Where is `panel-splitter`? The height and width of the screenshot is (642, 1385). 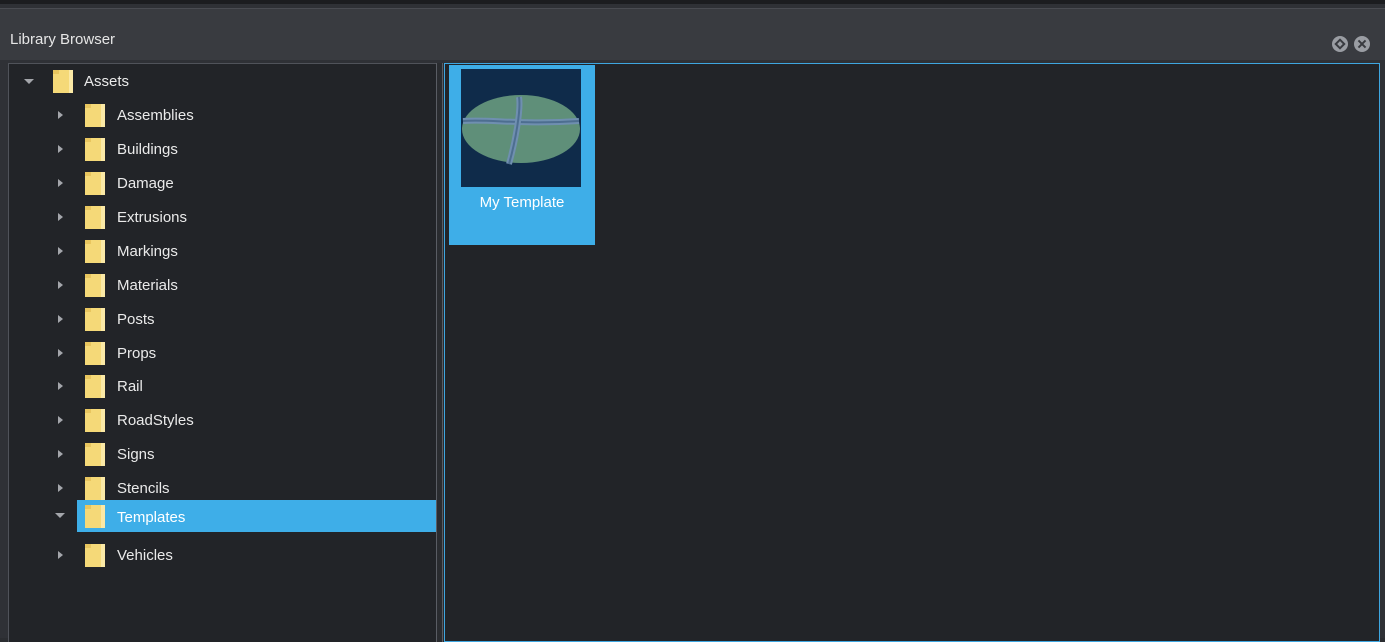
panel-splitter is located at coordinates (440, 352).